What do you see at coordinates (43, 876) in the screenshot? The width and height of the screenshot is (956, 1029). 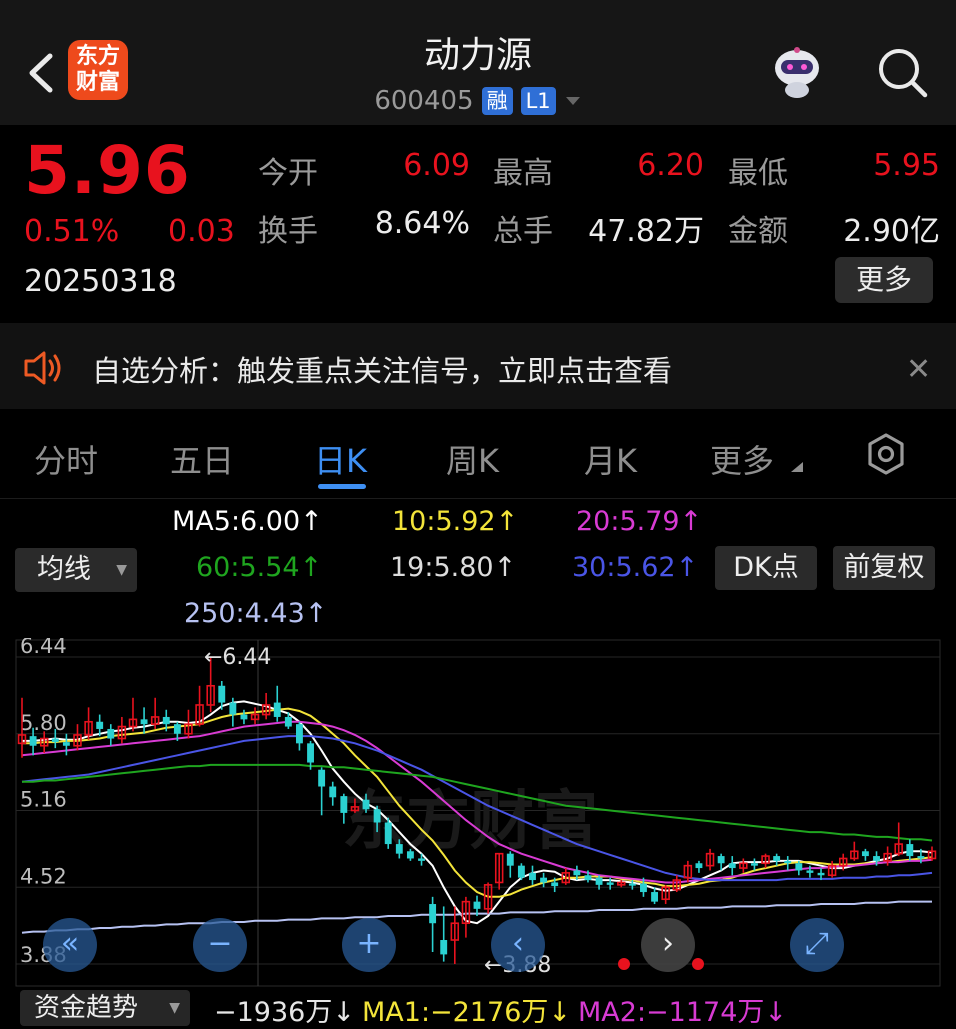 I see `y-tick-label: 4.52` at bounding box center [43, 876].